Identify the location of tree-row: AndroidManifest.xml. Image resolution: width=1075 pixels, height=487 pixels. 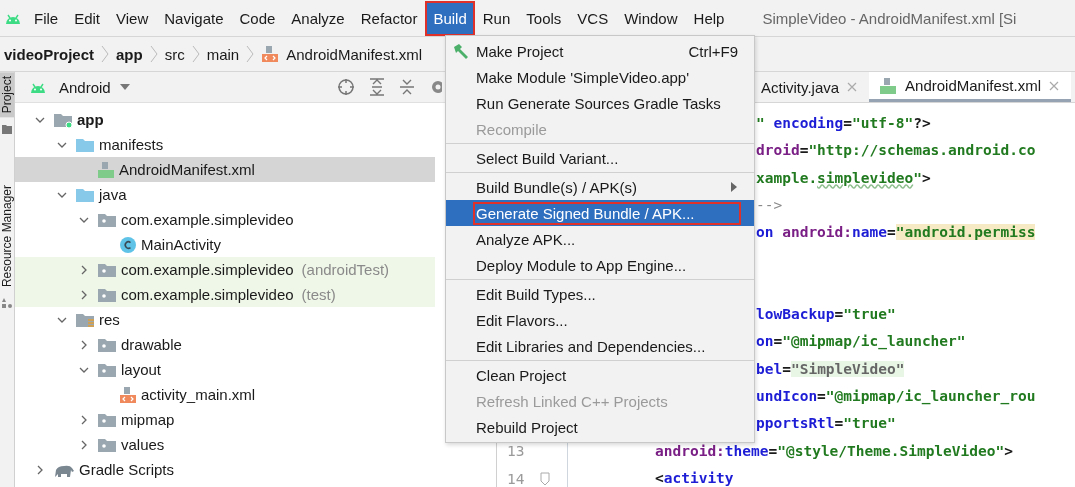
(225, 169).